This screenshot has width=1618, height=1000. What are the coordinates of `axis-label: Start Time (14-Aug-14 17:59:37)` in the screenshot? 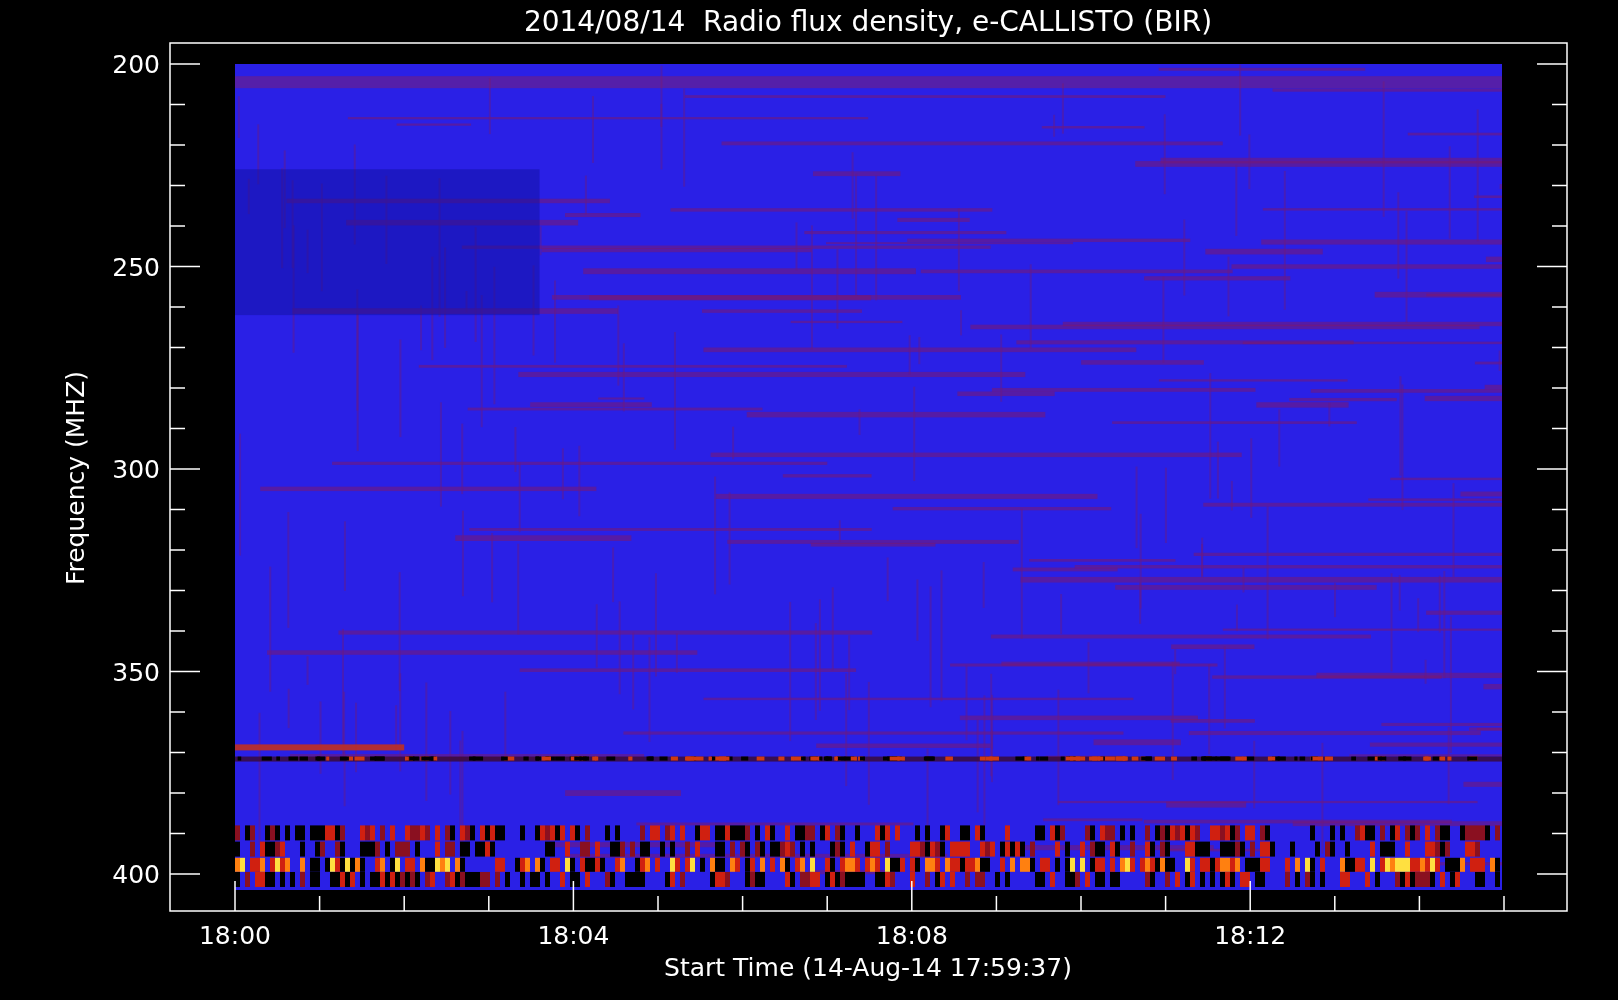 It's located at (868, 967).